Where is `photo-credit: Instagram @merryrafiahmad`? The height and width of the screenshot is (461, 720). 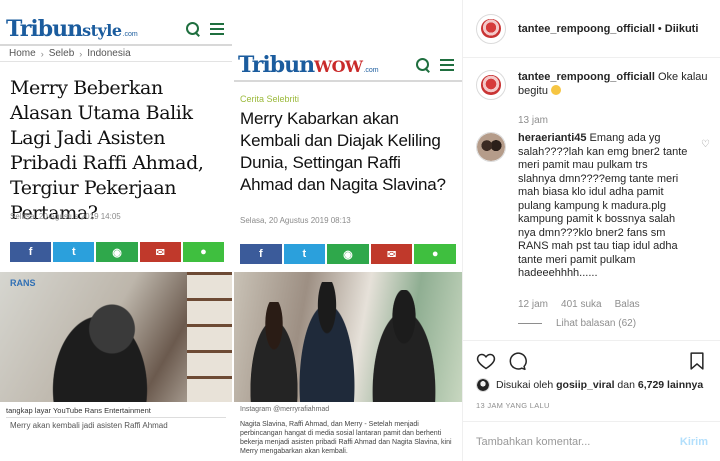
photo-credit: Instagram @merryrafiahmad is located at coordinates (285, 409).